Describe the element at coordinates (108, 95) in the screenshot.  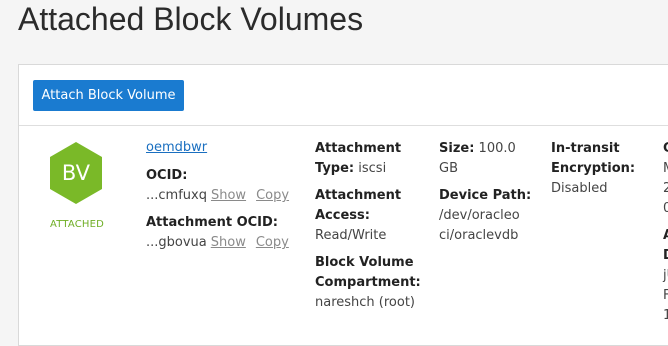
I see `attach-block-volume-button: Attach Block Volume` at that location.